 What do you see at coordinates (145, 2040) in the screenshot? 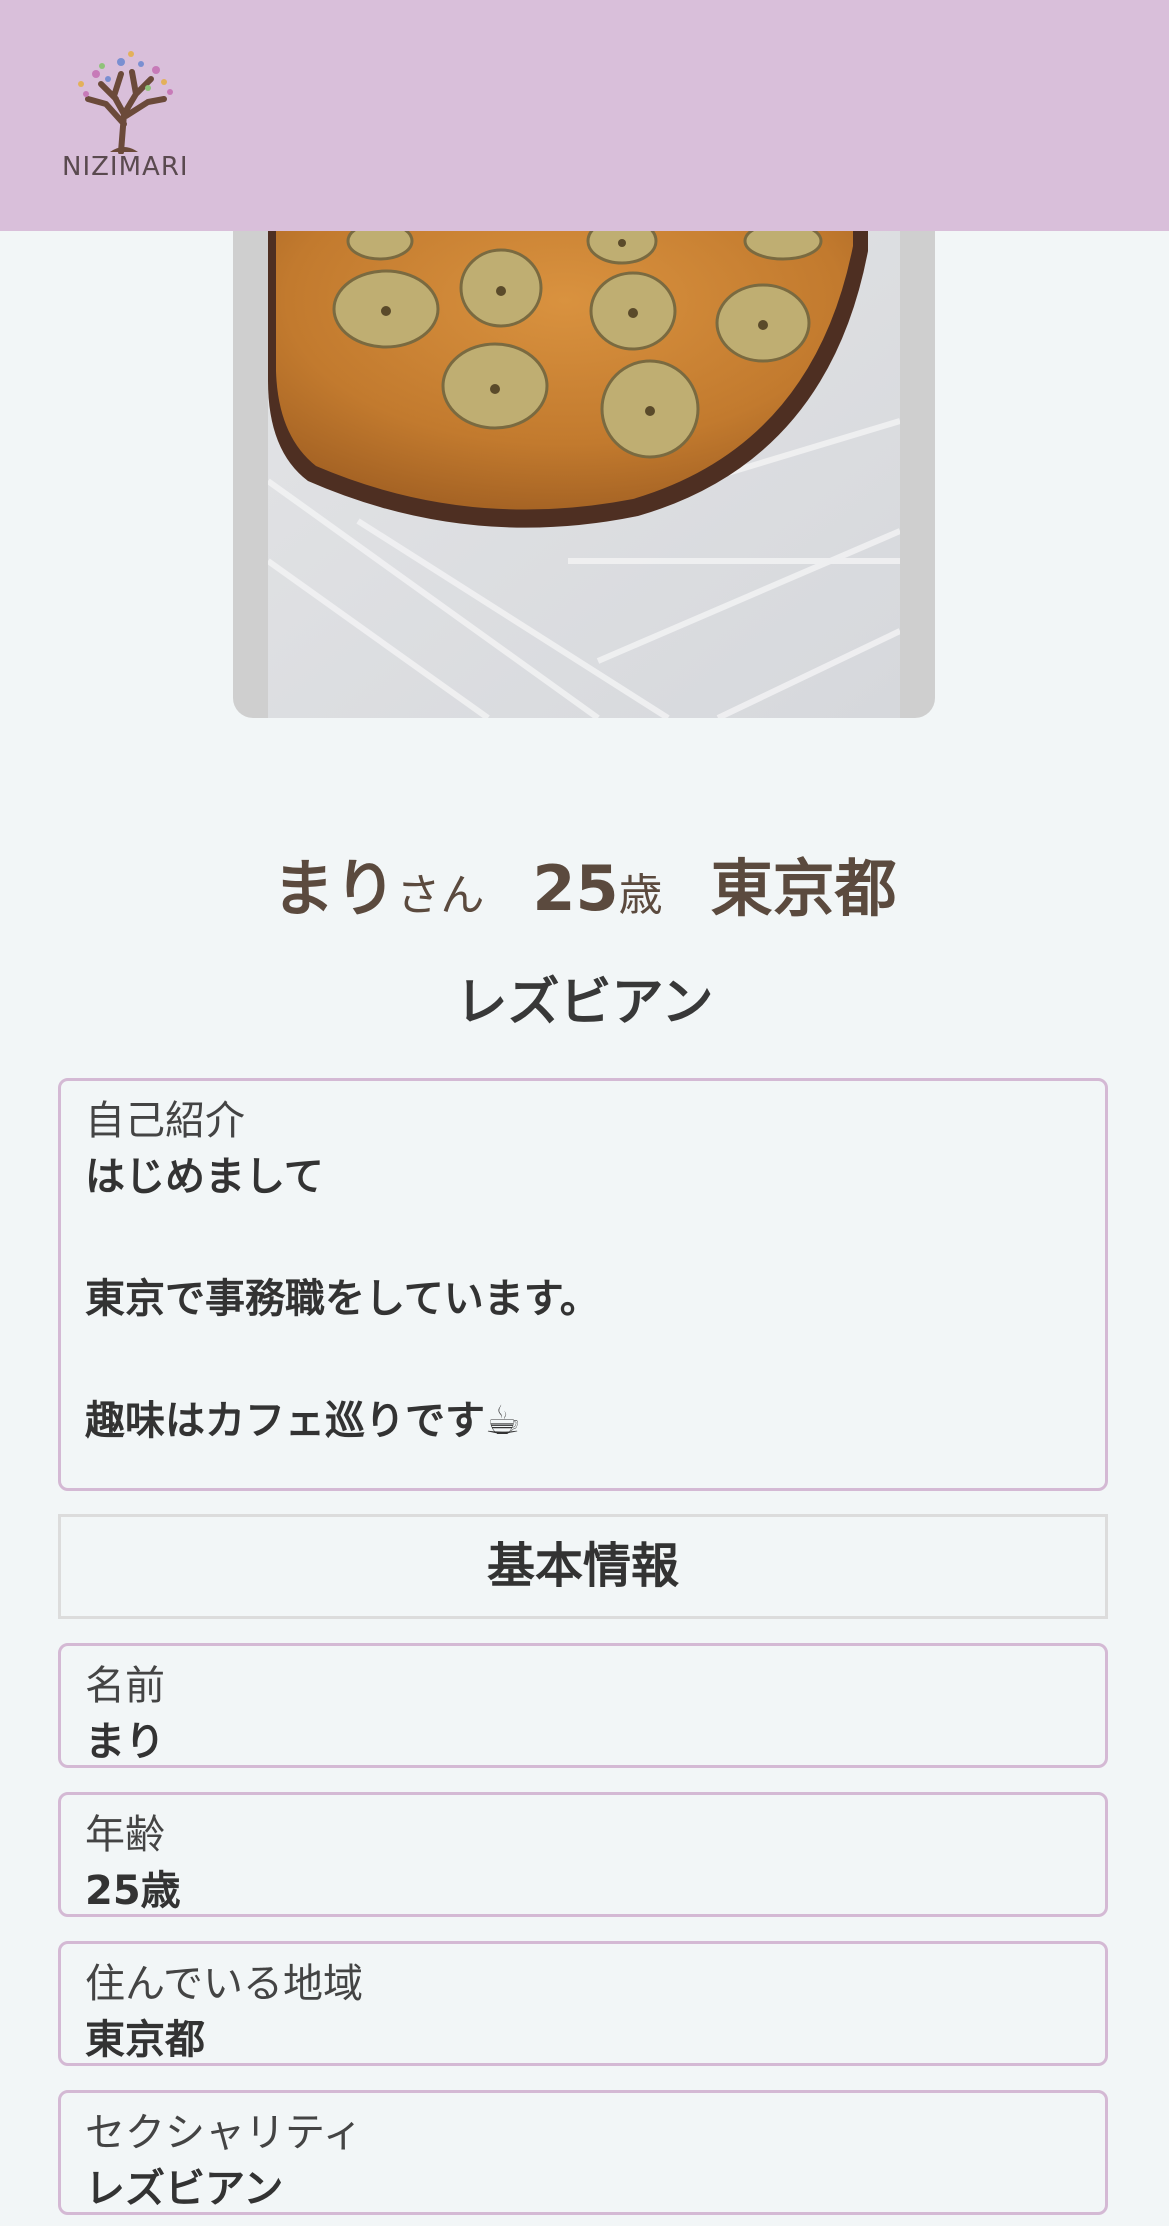
I see `field-value: 東京都` at bounding box center [145, 2040].